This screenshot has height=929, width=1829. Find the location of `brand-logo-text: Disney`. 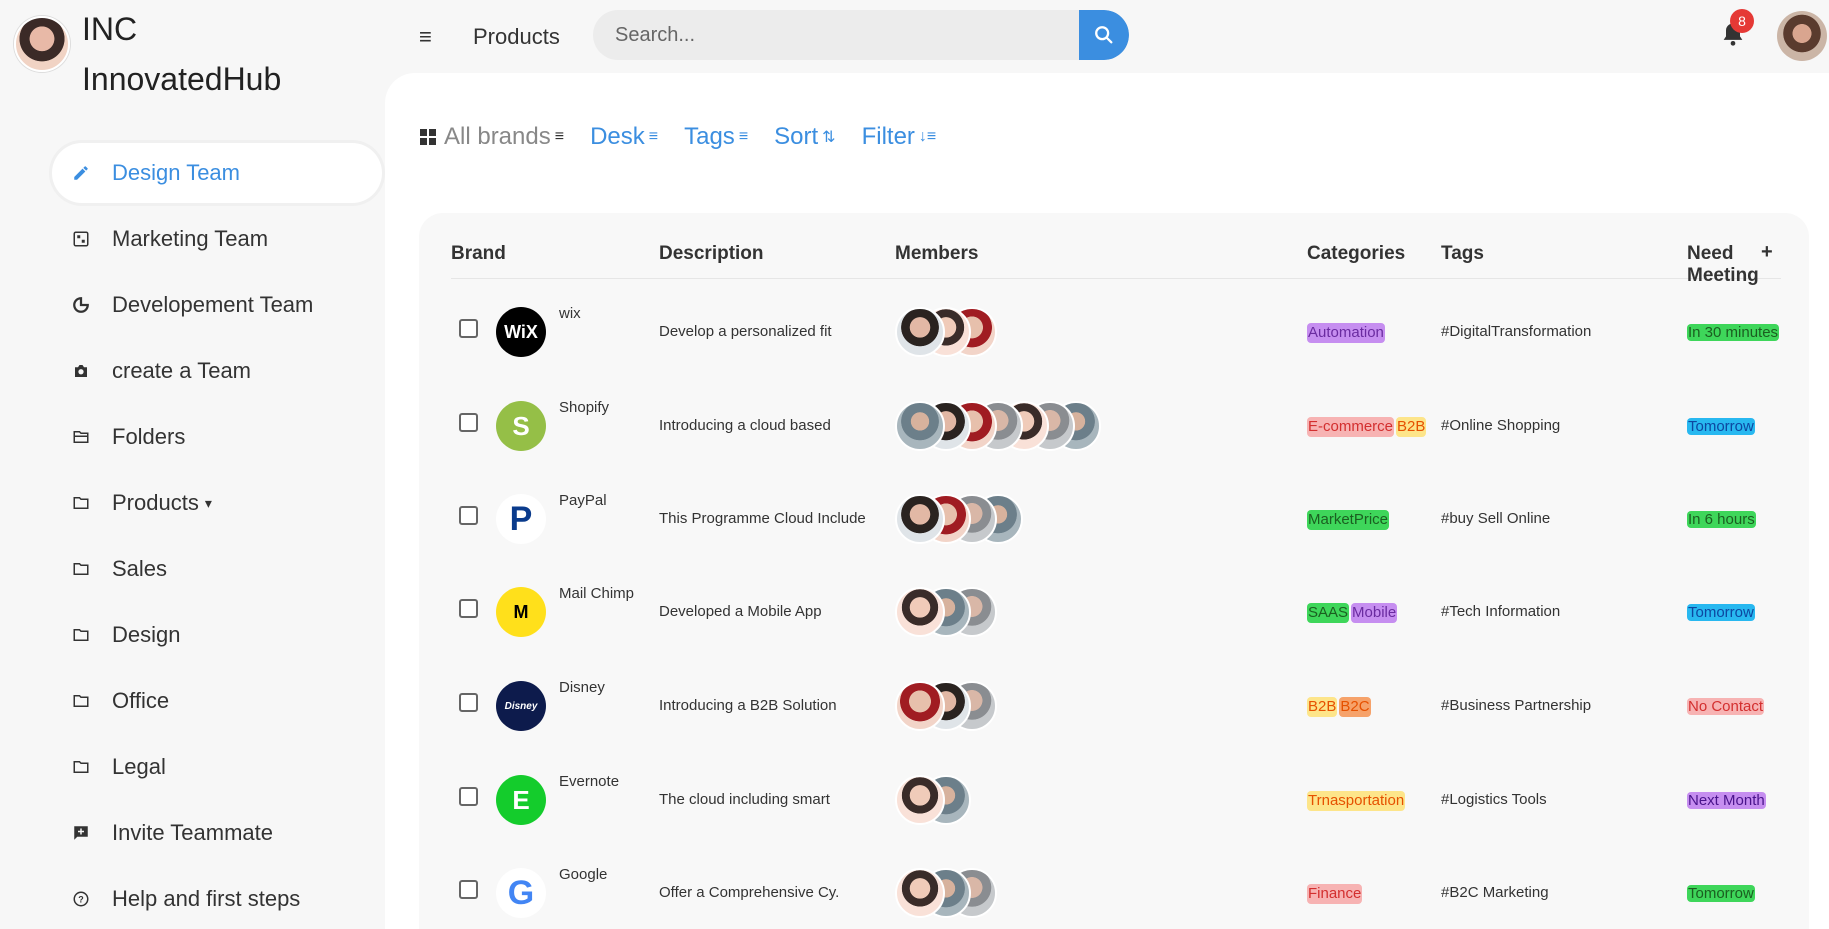

brand-logo-text: Disney is located at coordinates (521, 706).